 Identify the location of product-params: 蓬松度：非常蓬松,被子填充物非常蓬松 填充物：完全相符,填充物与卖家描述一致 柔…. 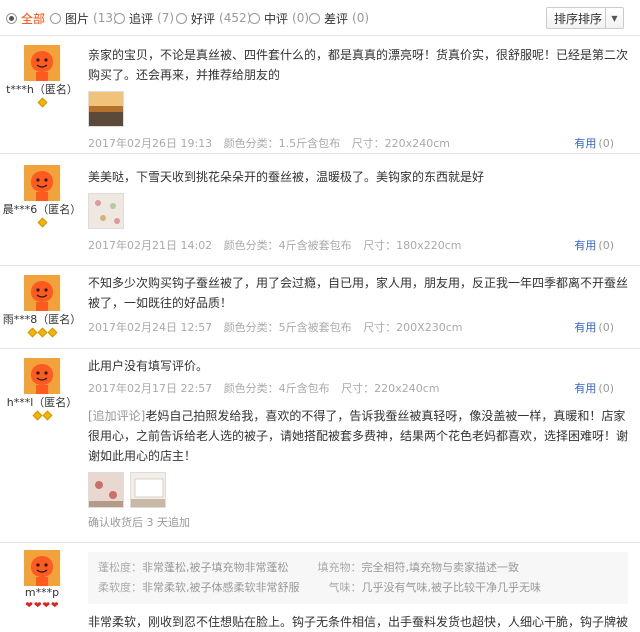
(358, 578).